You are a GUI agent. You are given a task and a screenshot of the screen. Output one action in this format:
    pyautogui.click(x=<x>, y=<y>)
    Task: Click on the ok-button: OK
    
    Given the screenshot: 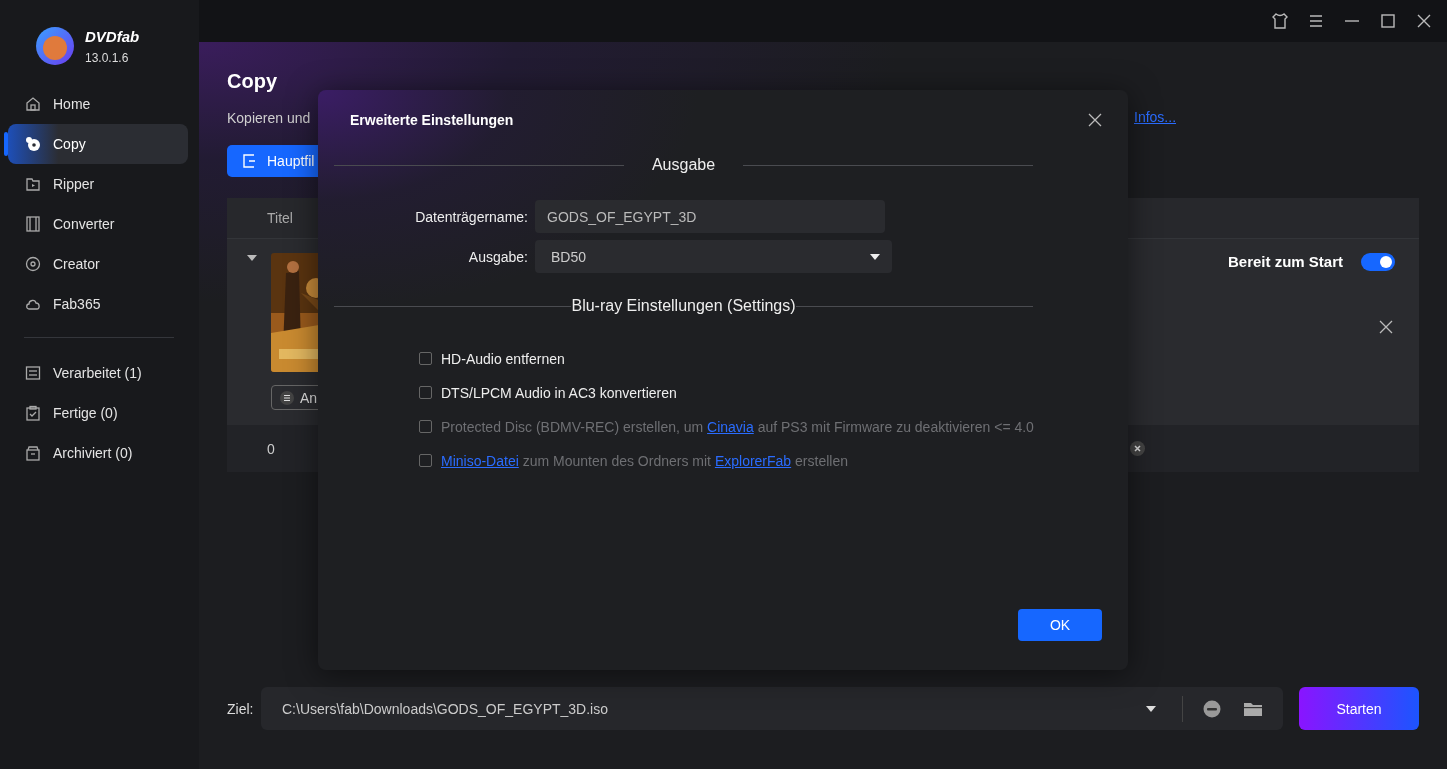 What is the action you would take?
    pyautogui.click(x=1060, y=625)
    